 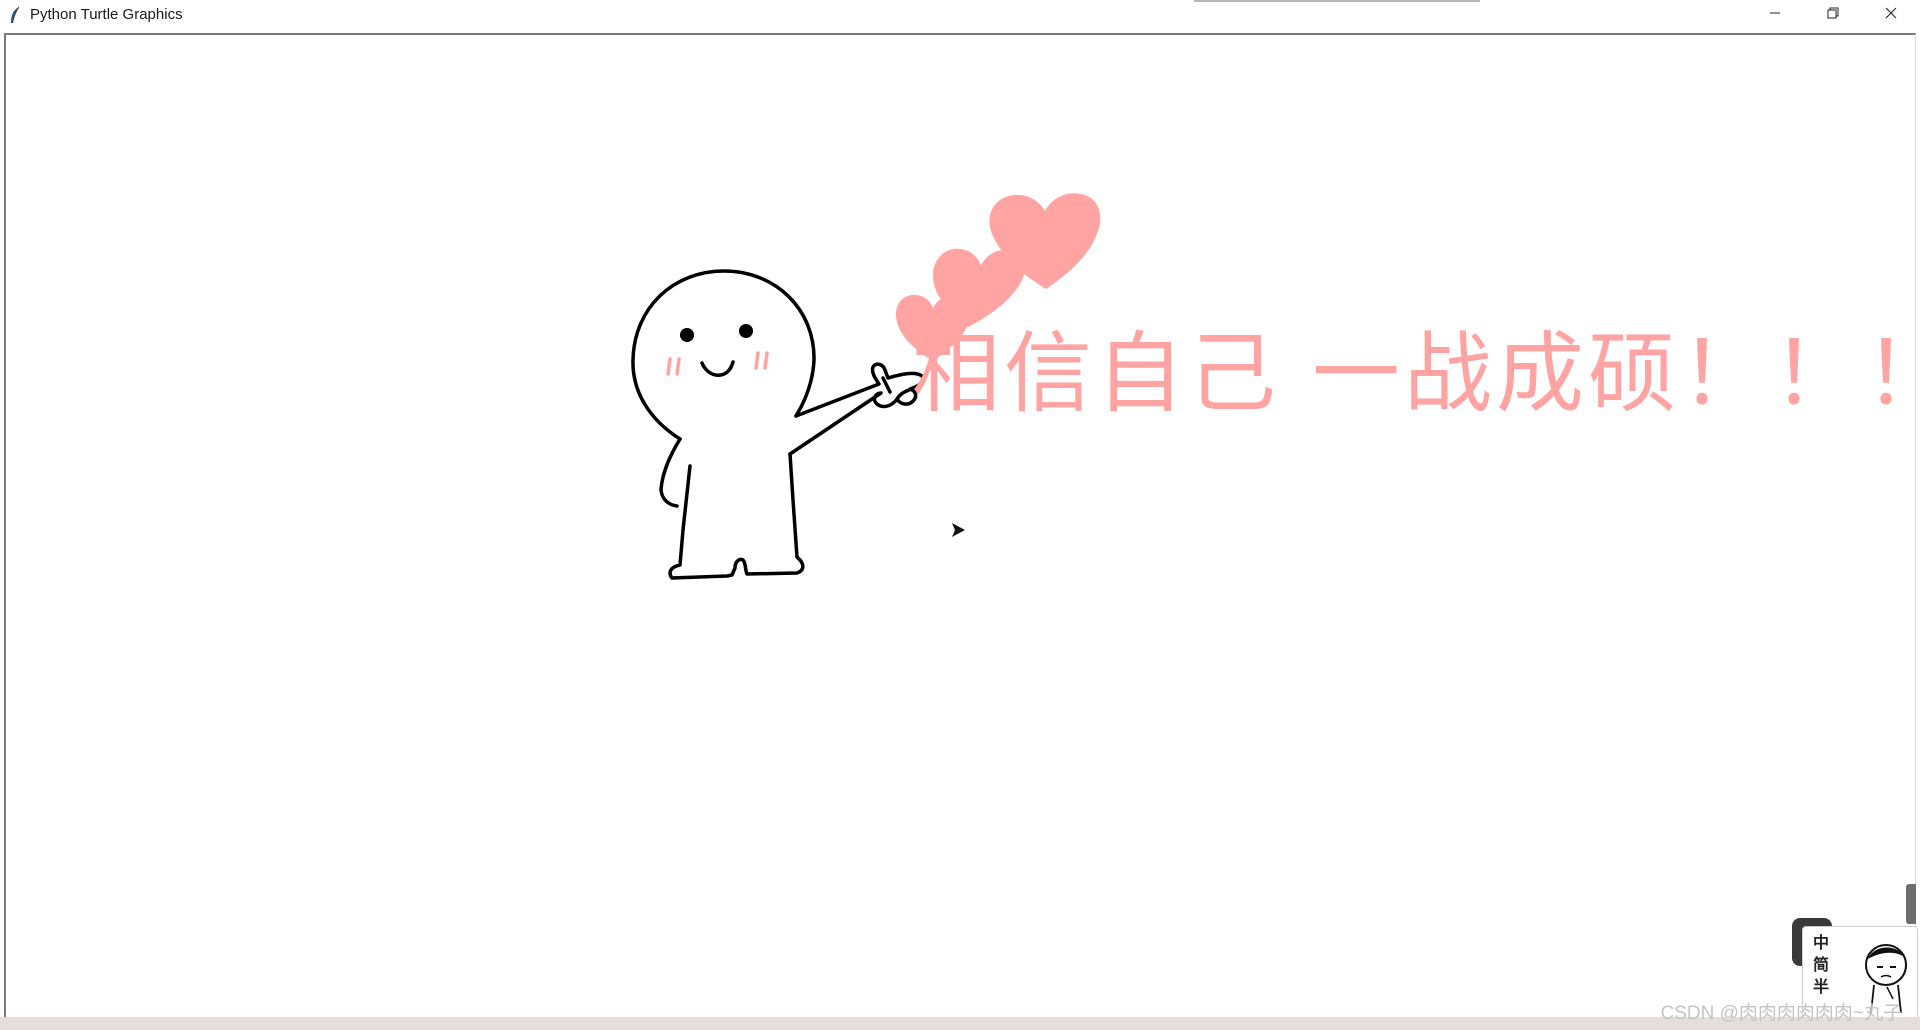 I want to click on ime-mode-jian: 简, so click(x=1821, y=965).